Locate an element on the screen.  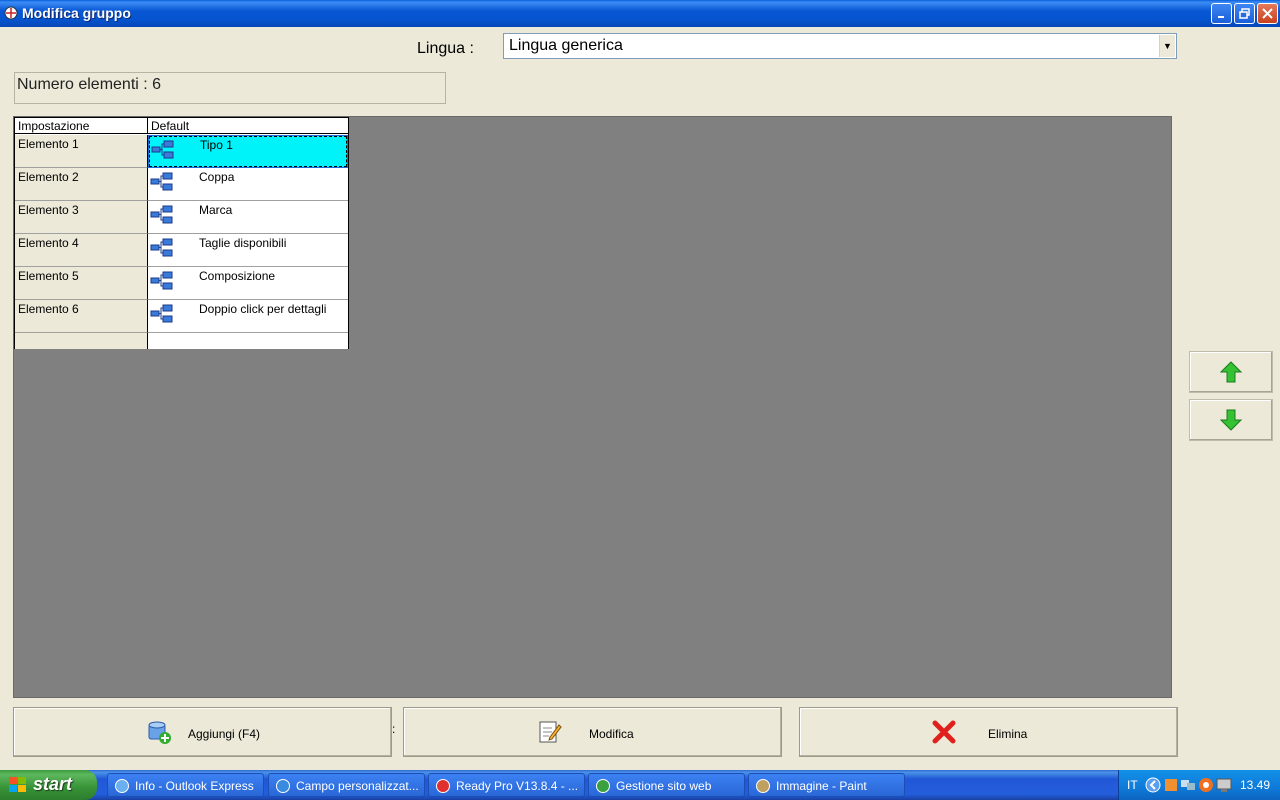
empty-row is located at coordinates (181, 341).